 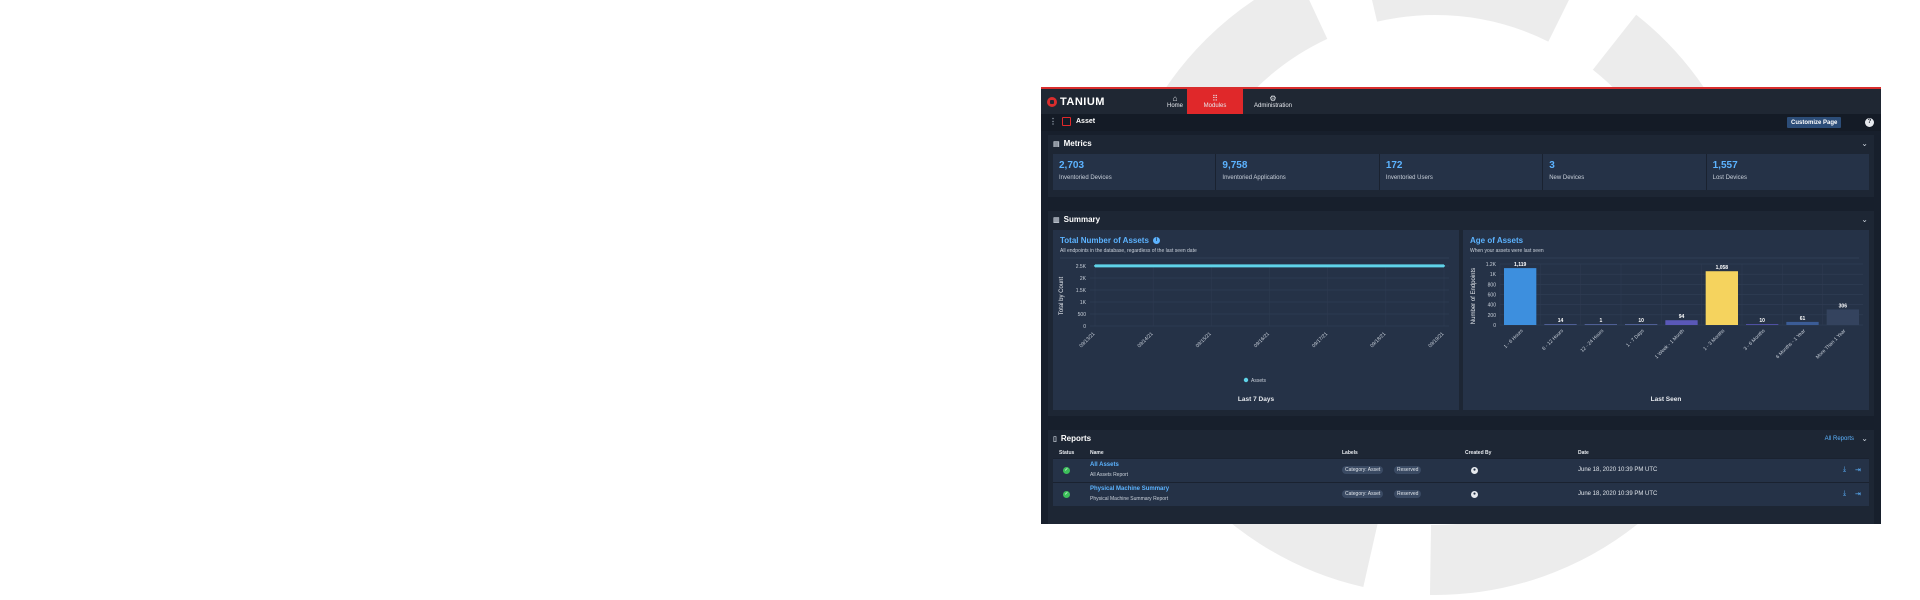 I want to click on y-tick-label: 2.5K, so click(x=1081, y=267).